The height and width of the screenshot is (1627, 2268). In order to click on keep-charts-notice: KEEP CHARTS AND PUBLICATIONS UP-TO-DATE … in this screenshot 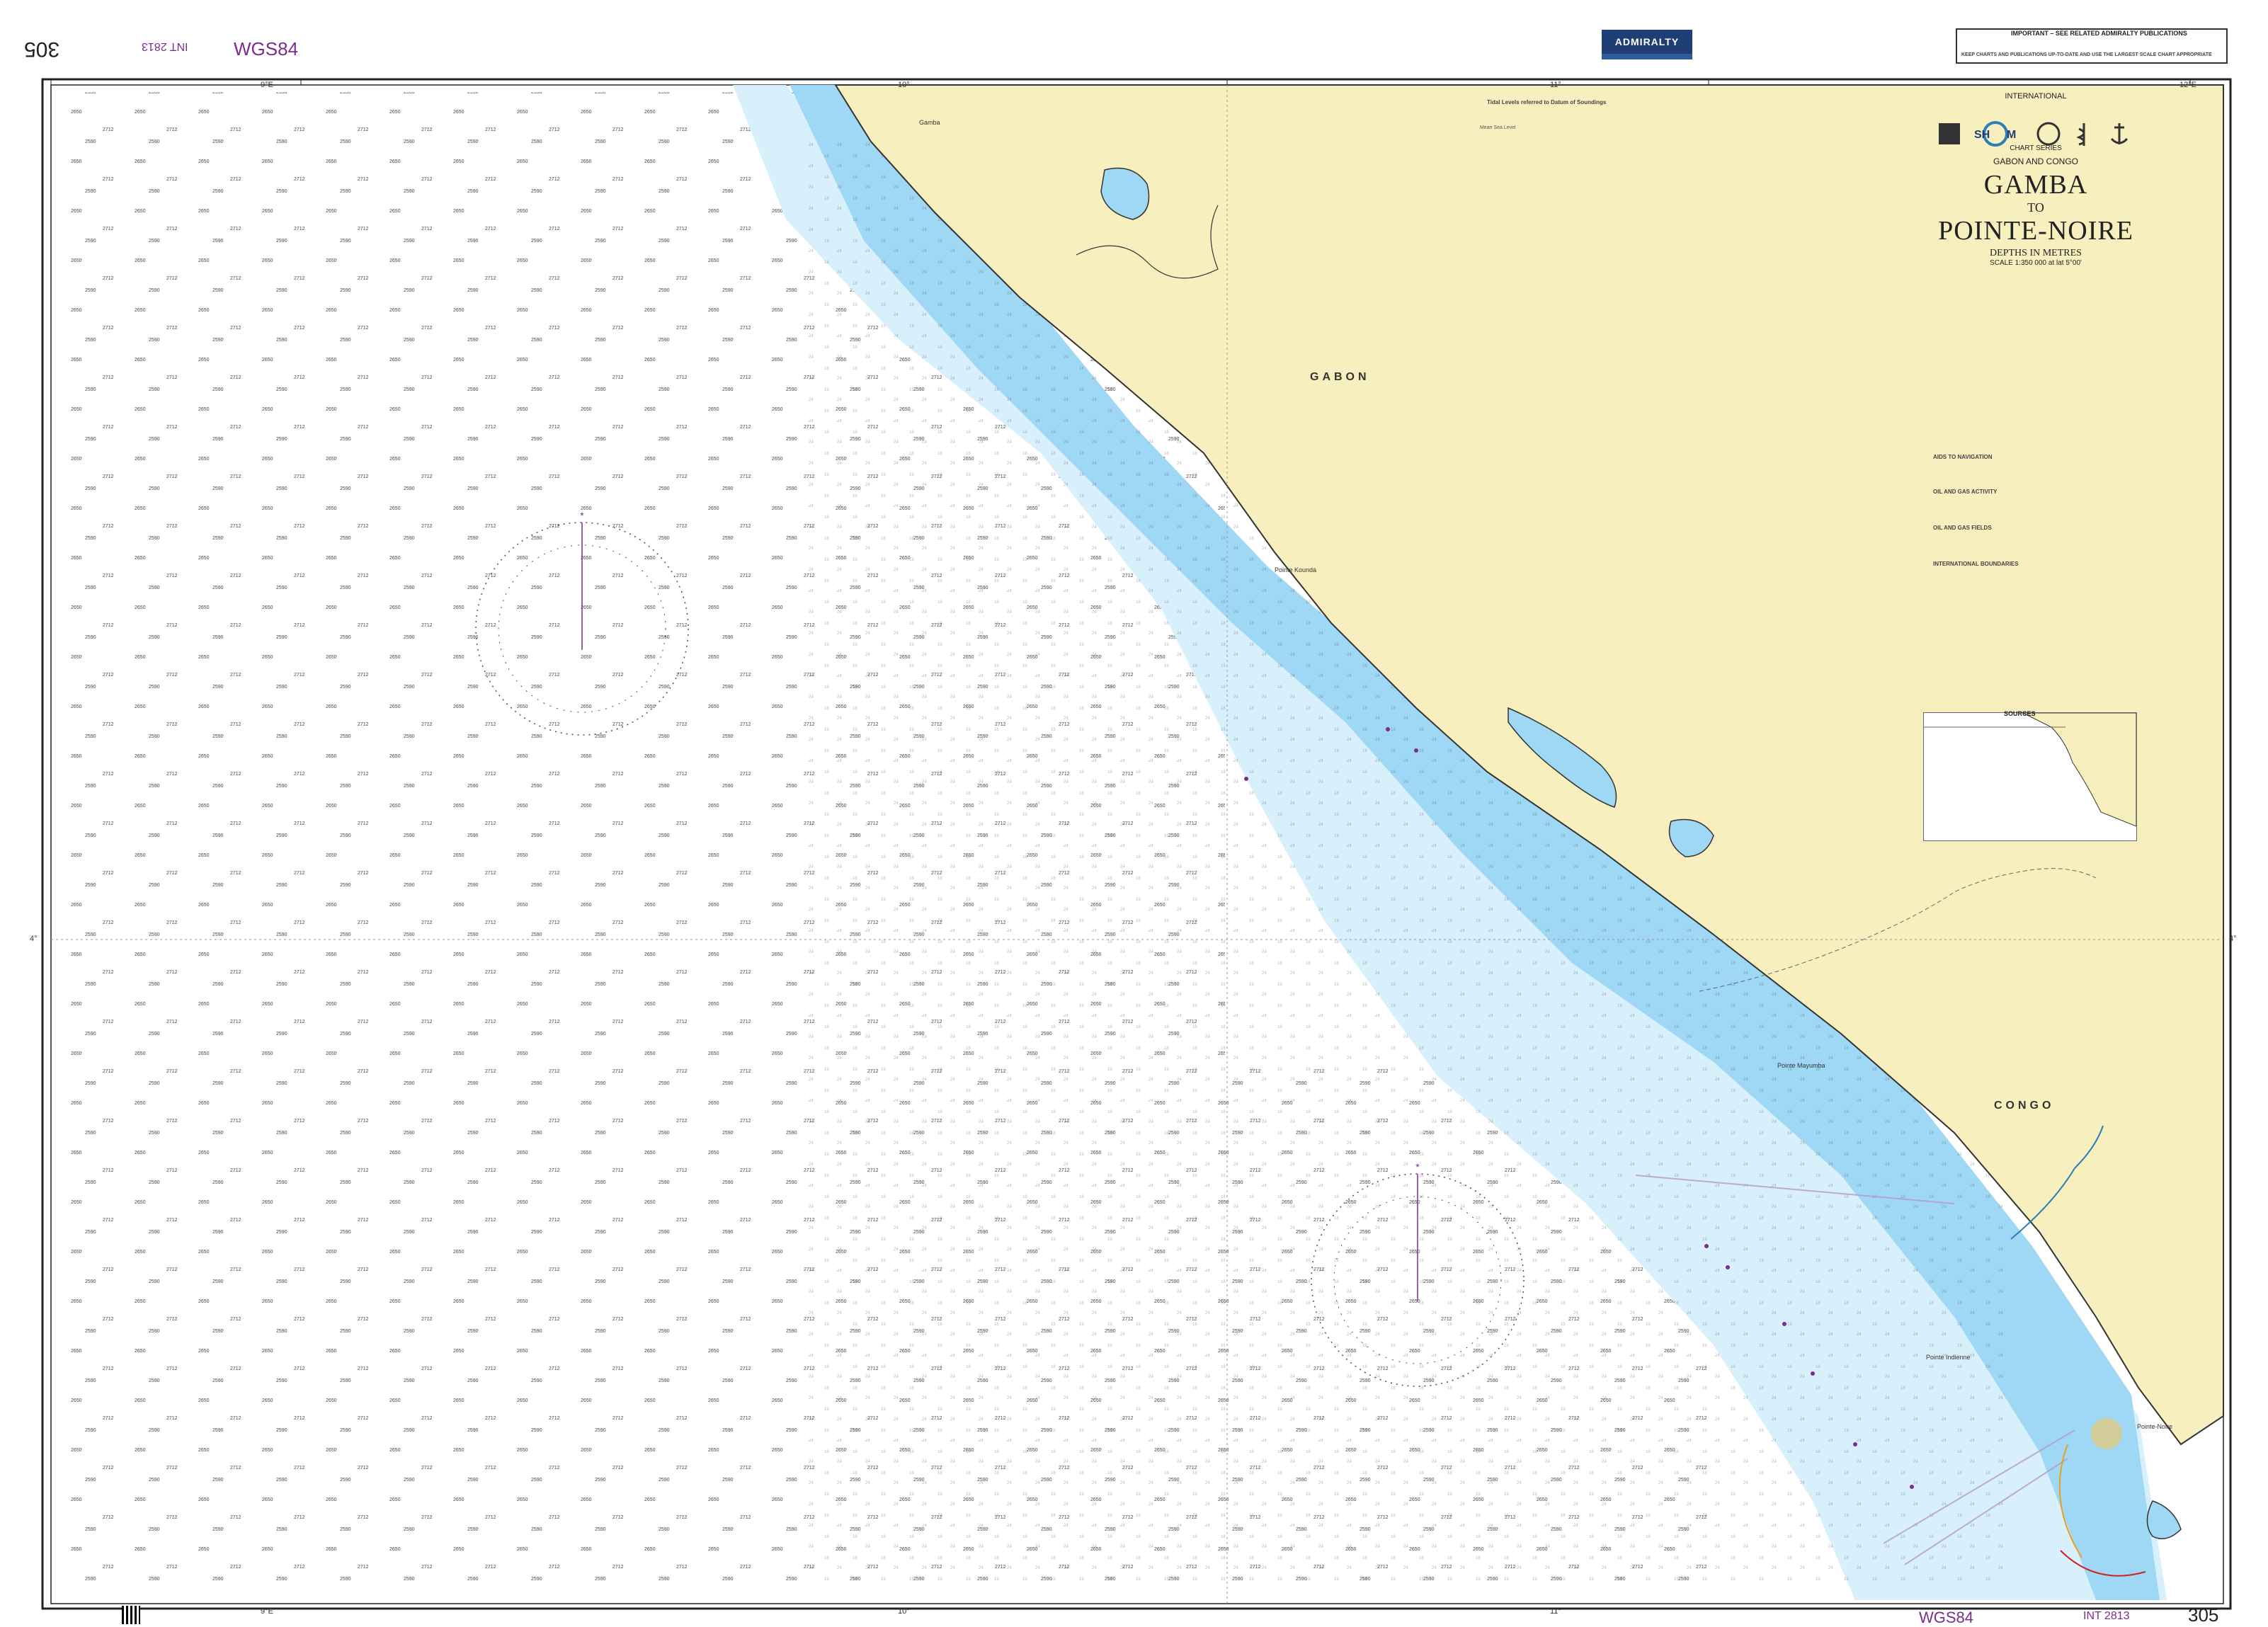, I will do `click(2086, 54)`.